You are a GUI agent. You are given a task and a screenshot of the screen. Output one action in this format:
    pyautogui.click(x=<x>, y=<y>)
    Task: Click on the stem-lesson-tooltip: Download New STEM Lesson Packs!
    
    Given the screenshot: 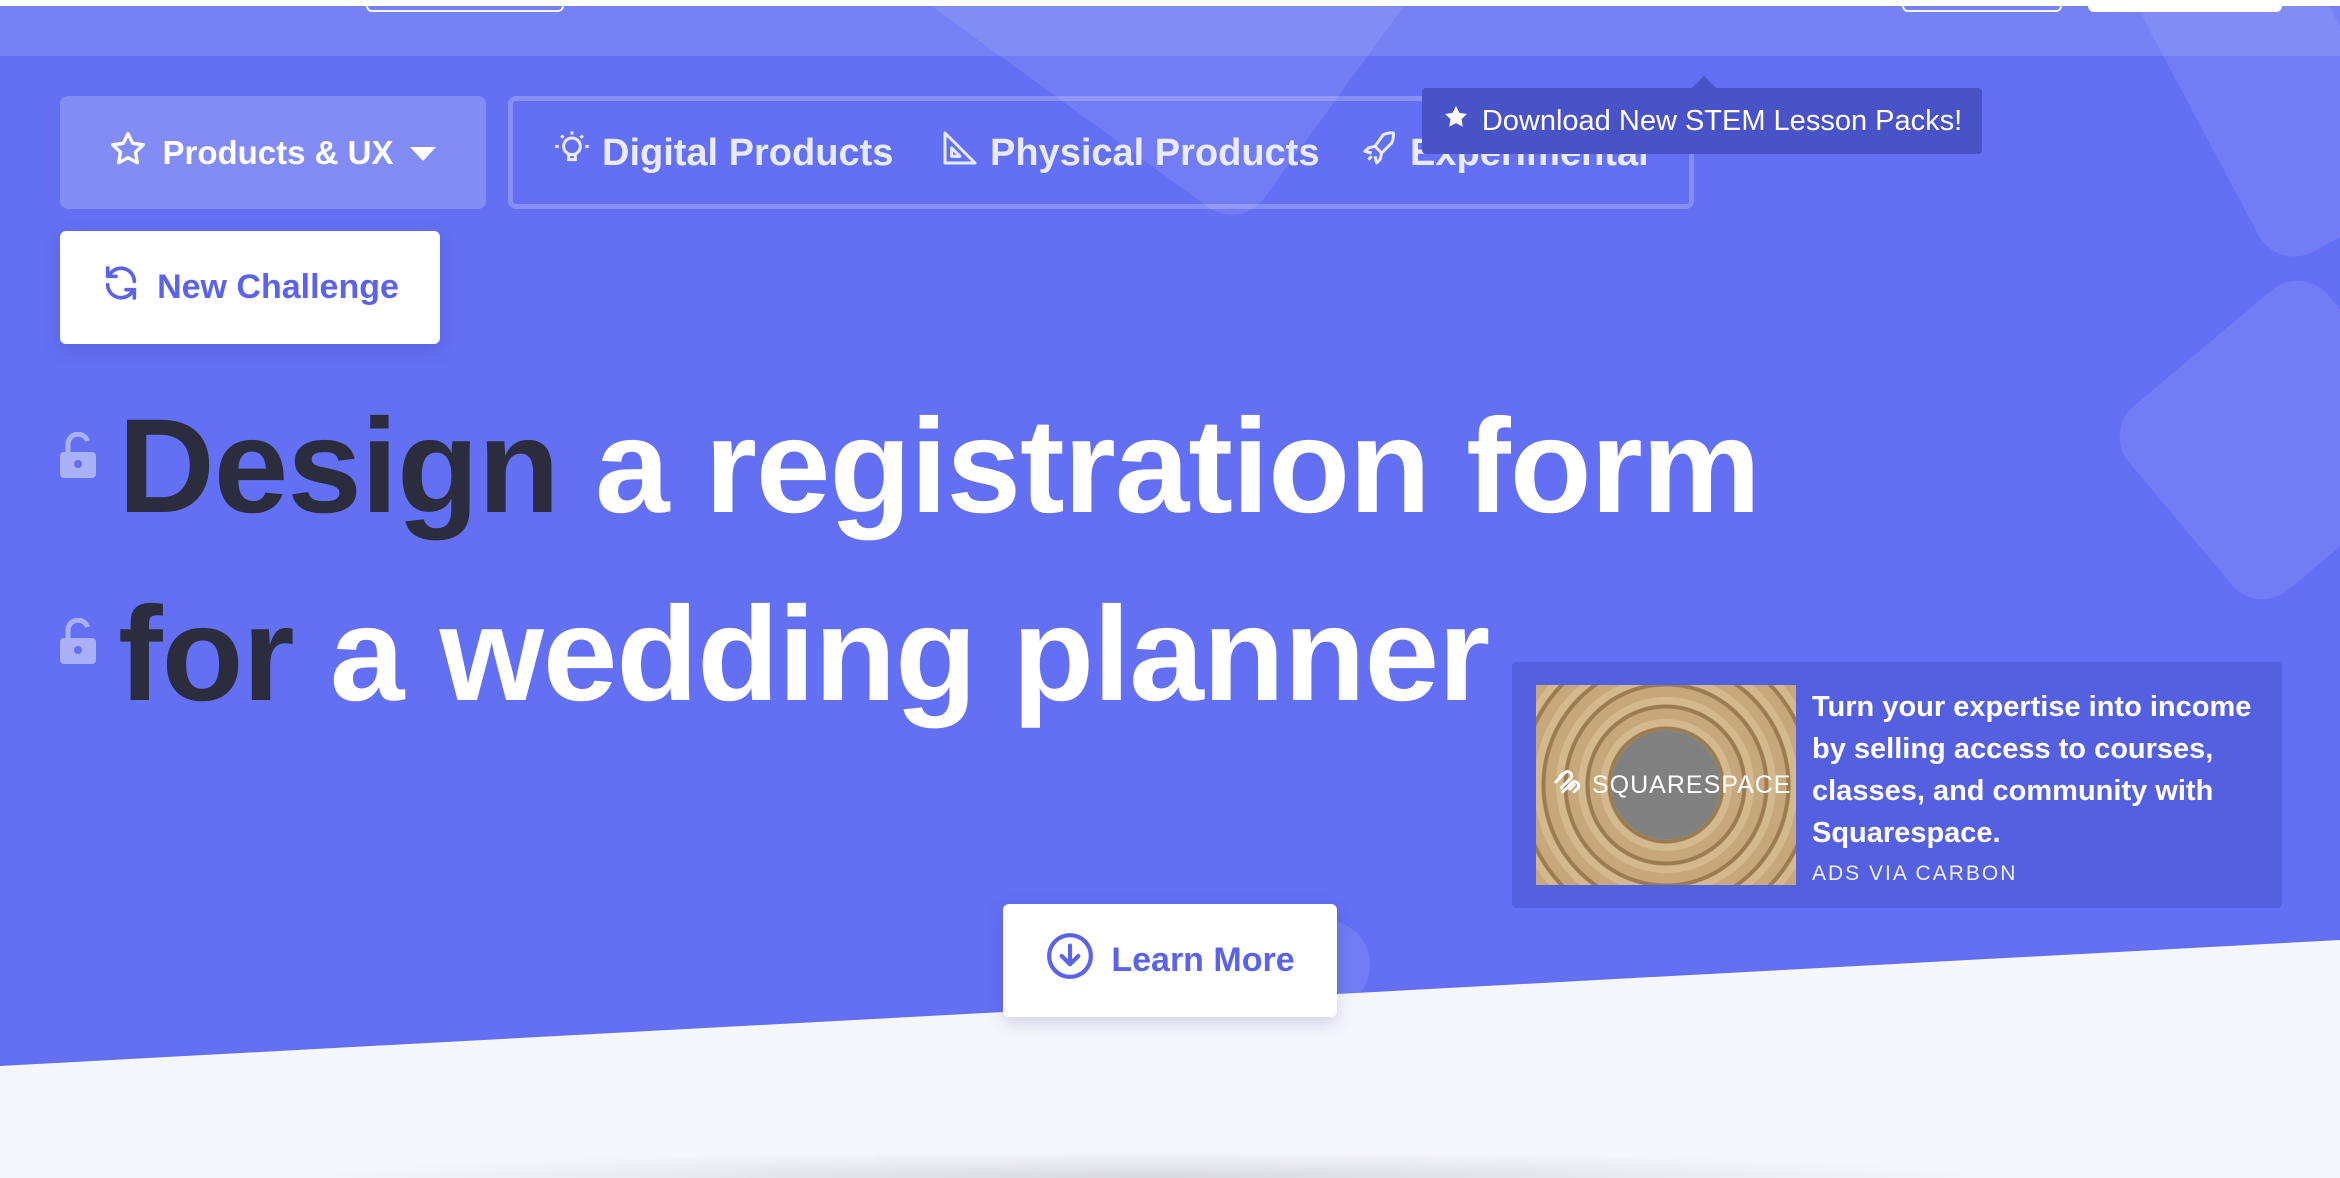 What is the action you would take?
    pyautogui.click(x=1702, y=115)
    